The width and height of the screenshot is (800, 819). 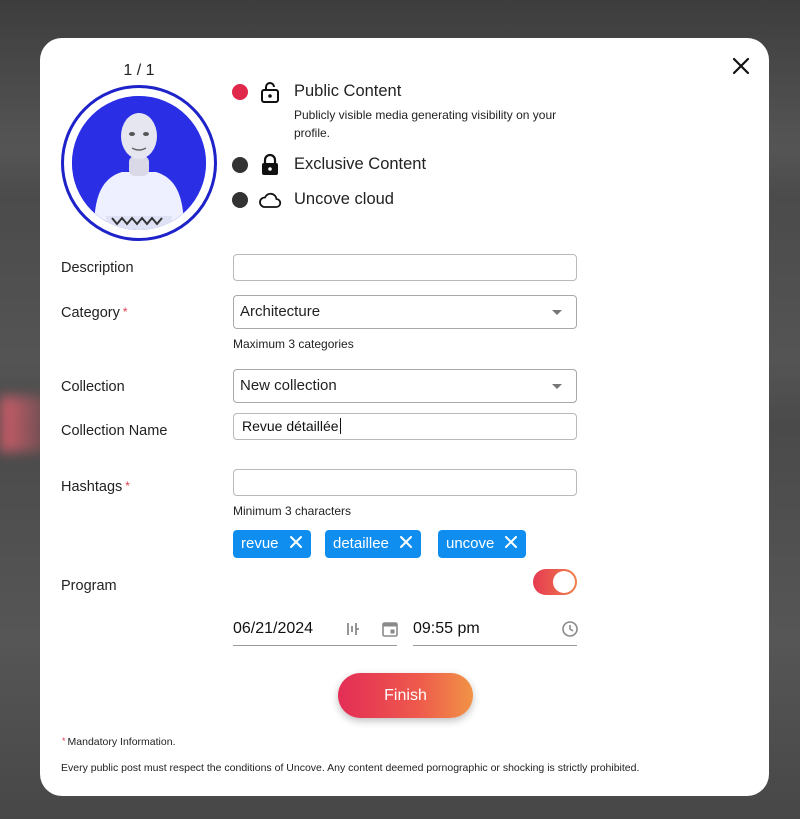 I want to click on clock-icon, so click(x=570, y=629).